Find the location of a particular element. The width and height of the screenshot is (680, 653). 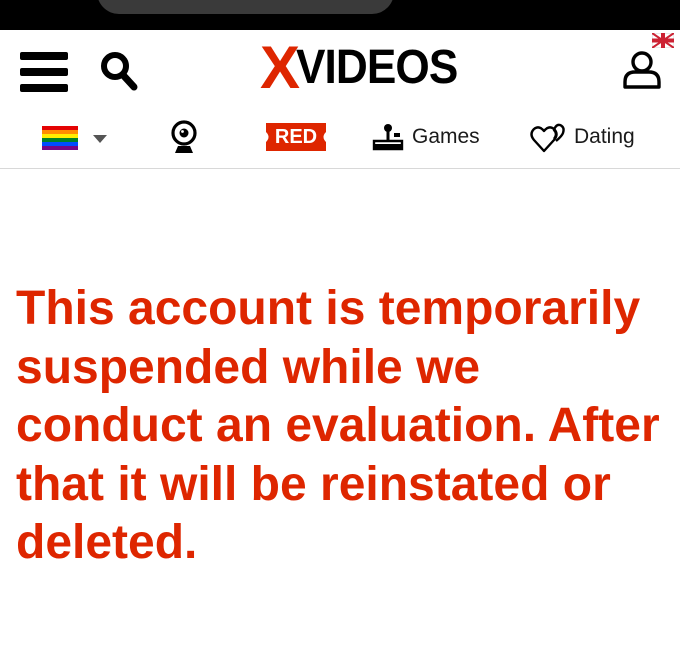

joystick-icon is located at coordinates (388, 137).